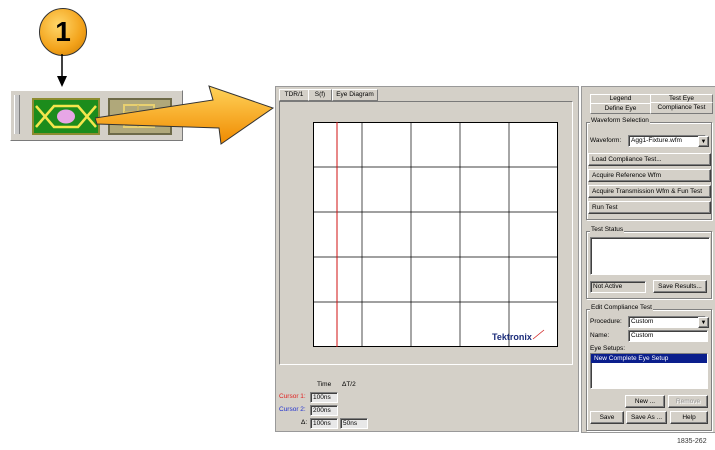 Image resolution: width=715 pixels, height=450 pixels. What do you see at coordinates (656, 140) in the screenshot?
I see `waveform-select-value: Agg1-Fixture.wfm` at bounding box center [656, 140].